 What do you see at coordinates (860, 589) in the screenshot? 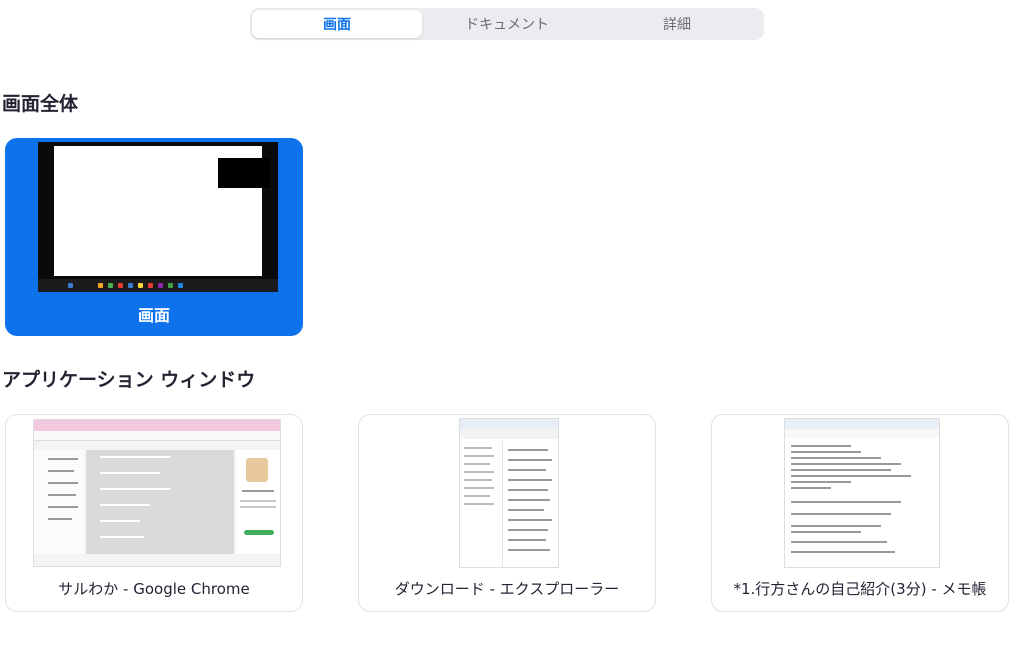
I see `app-card-notepad-label: *1.行方さんの自己紹介(3分) - メモ帳` at bounding box center [860, 589].